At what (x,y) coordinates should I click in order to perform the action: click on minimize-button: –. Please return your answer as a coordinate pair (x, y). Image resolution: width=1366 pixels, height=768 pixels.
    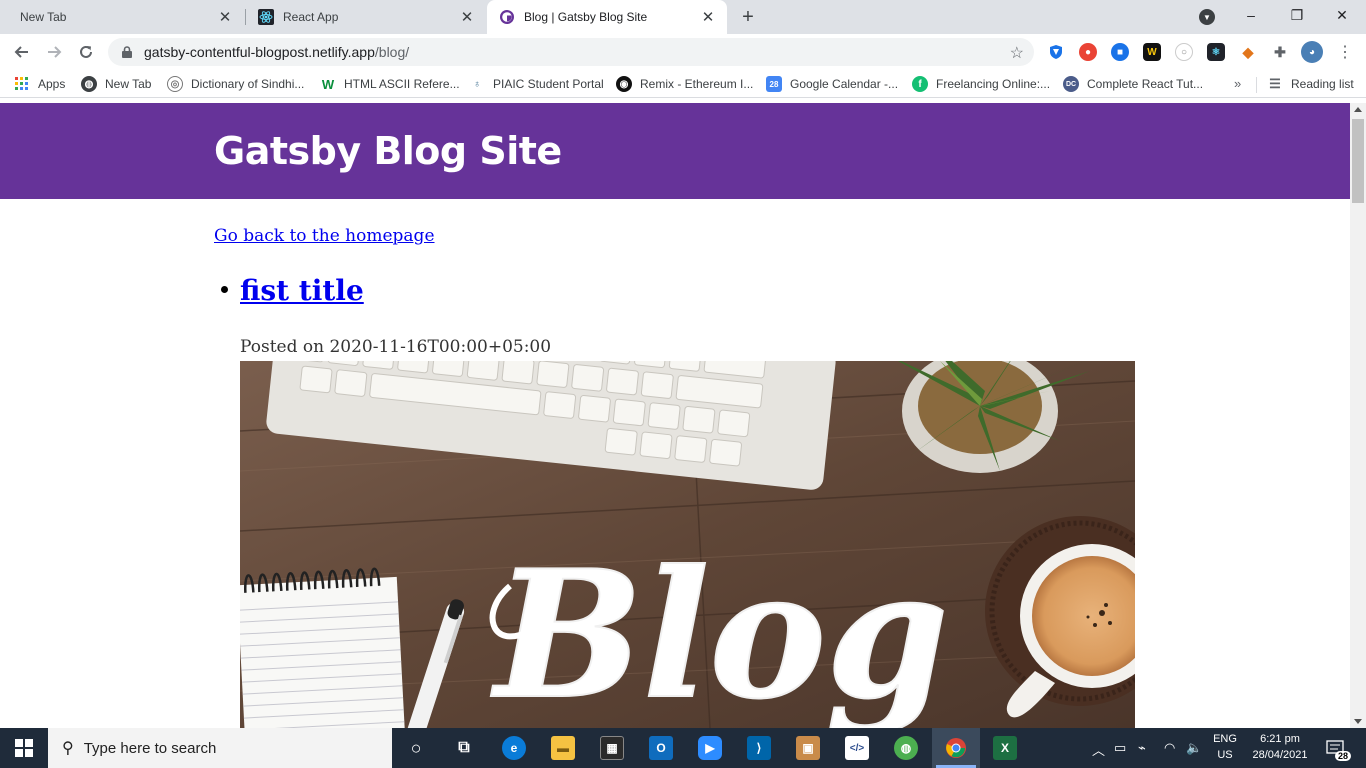
    Looking at the image, I should click on (1251, 15).